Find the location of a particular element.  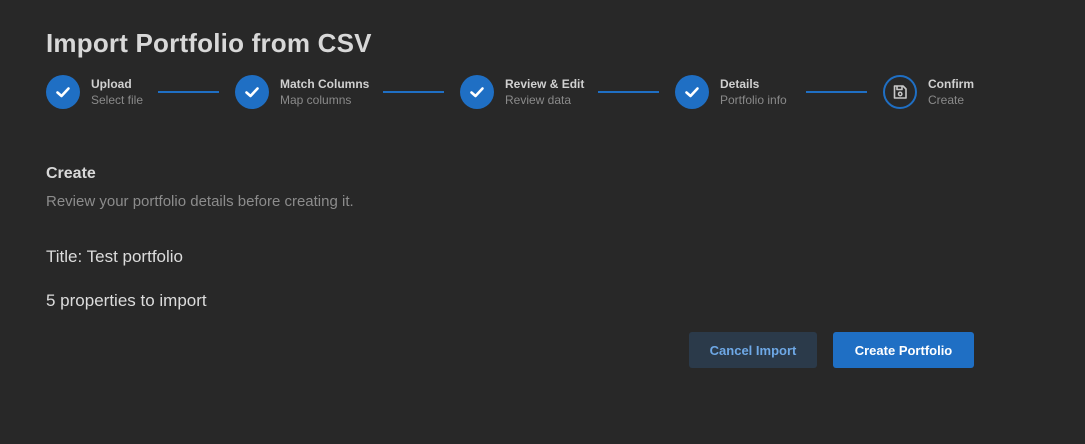

create-portfolio-button: Create Portfolio is located at coordinates (903, 350).